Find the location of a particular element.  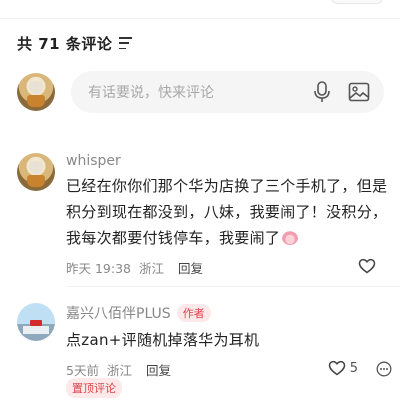

comment-time: 昨天 19:38 is located at coordinates (98, 268).